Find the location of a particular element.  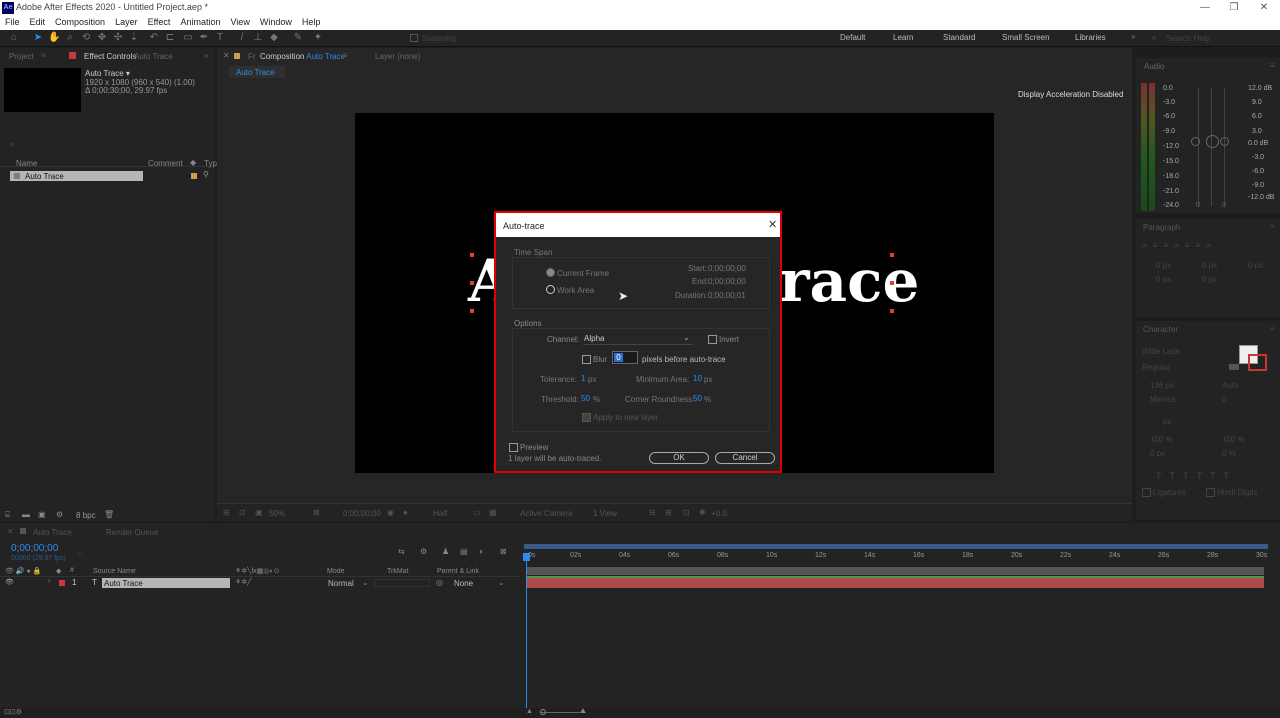

apply-new-layer-checkbox is located at coordinates (586, 417).